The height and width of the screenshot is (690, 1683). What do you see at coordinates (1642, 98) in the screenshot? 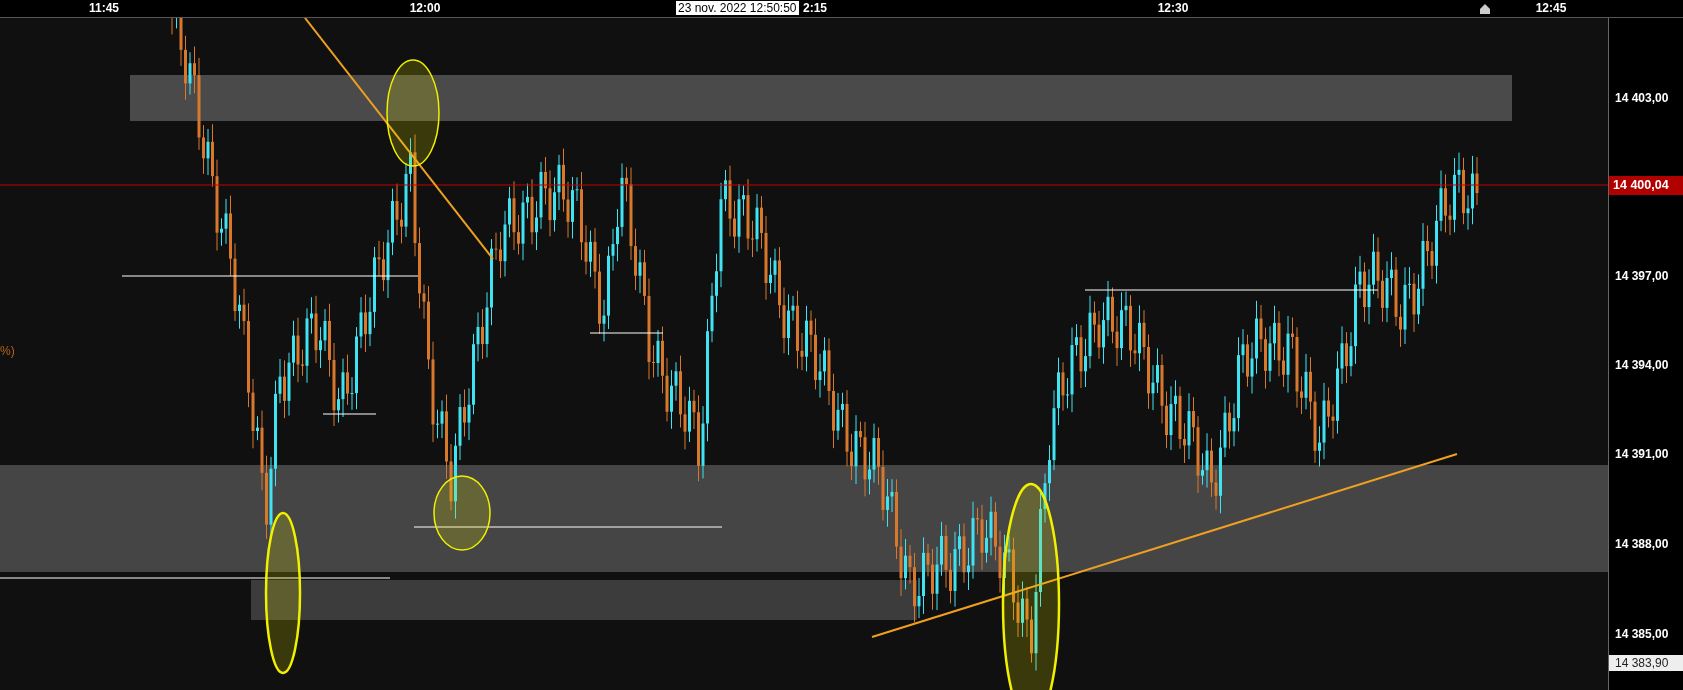
I see `price-label: 14 403,00` at bounding box center [1642, 98].